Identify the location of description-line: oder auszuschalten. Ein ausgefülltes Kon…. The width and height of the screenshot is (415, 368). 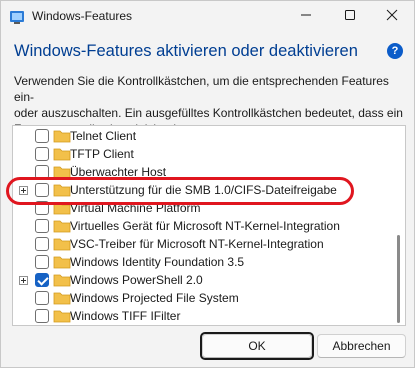
(208, 113).